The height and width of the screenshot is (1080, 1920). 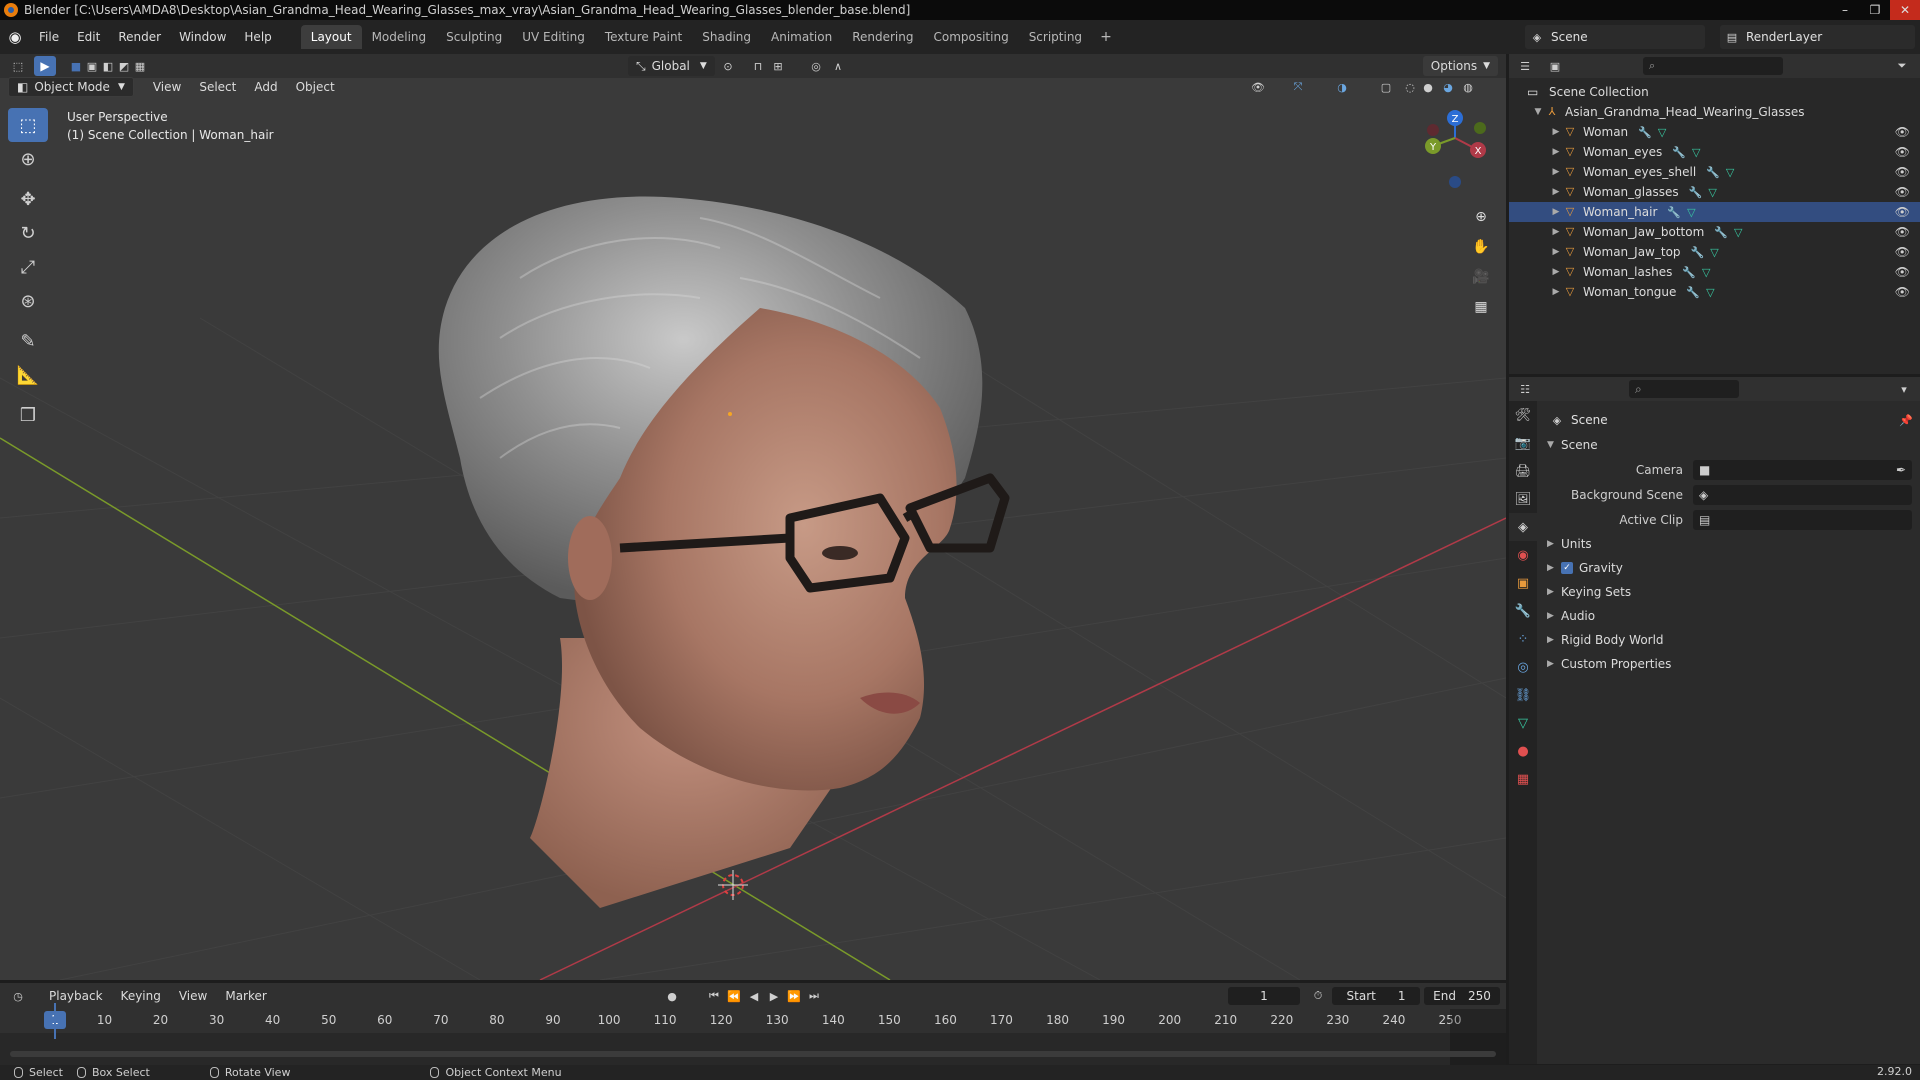 I want to click on view-layer-selector: ▤ RenderLayer, so click(x=1817, y=37).